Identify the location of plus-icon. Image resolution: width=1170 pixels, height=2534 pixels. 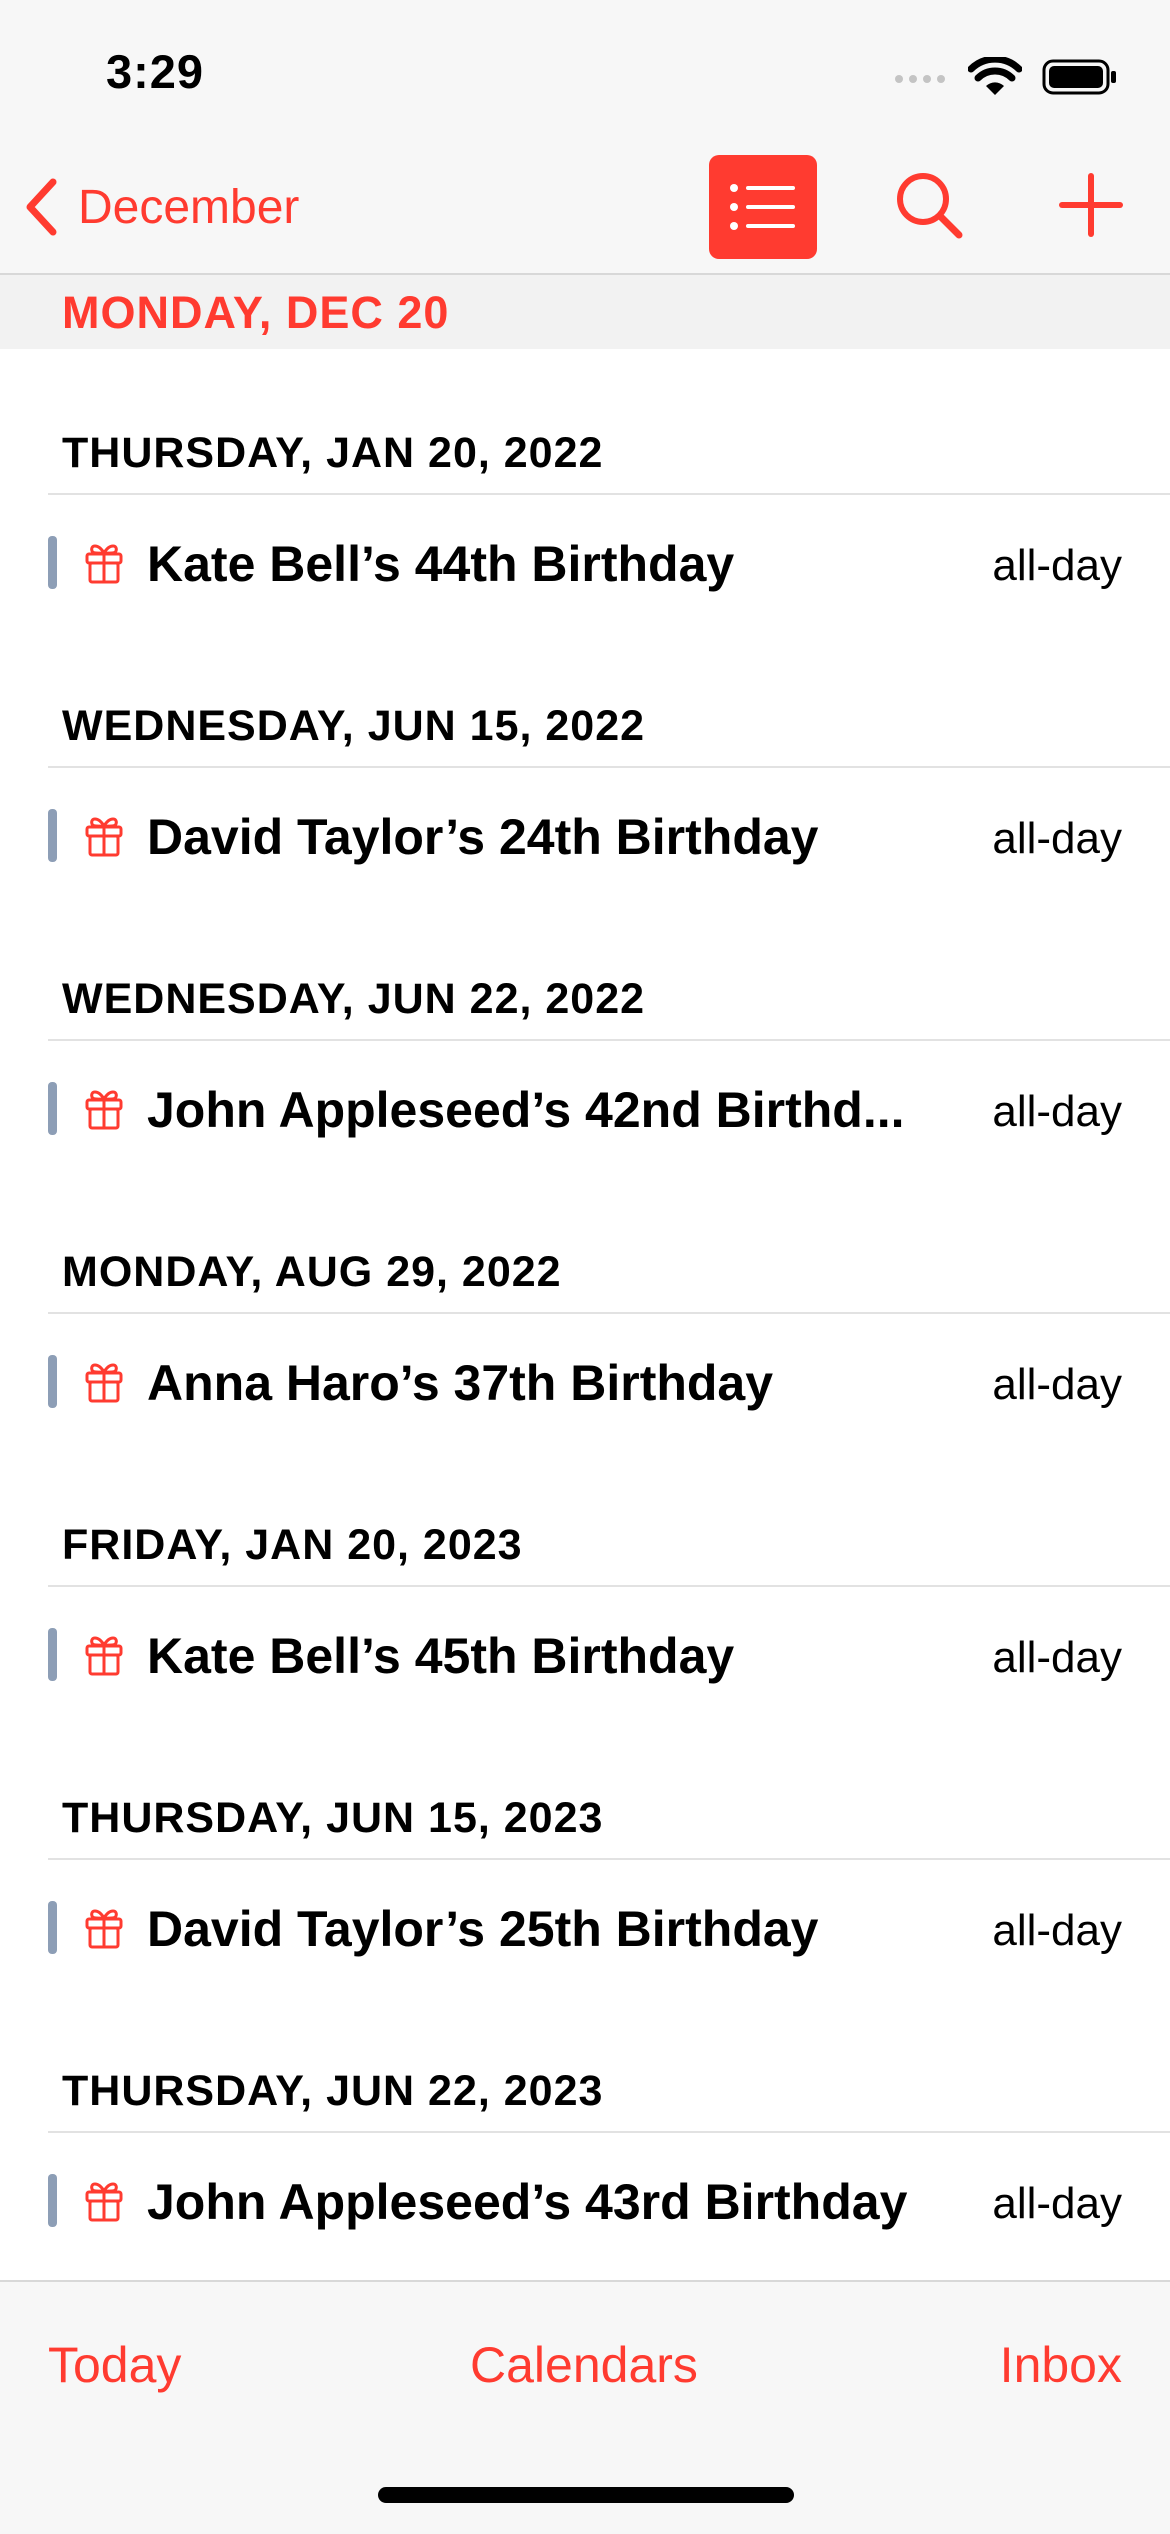
(1091, 205).